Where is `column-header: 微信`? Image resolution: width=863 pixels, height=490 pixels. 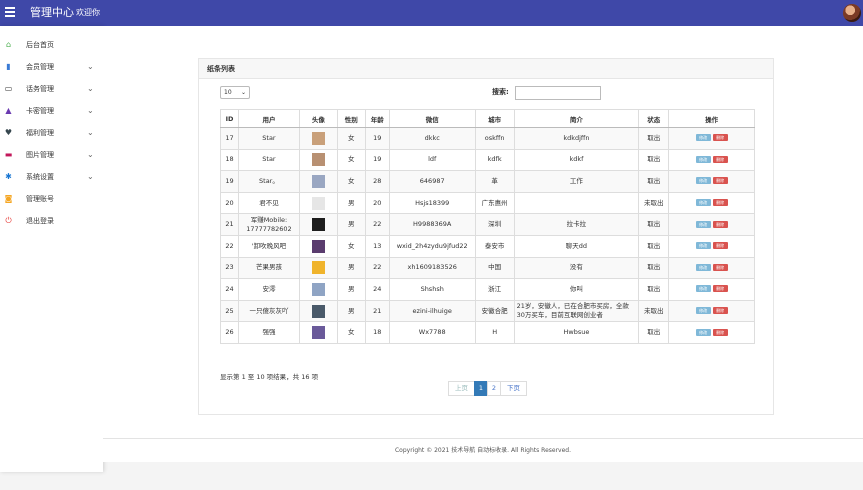
column-header: 微信 is located at coordinates (432, 118).